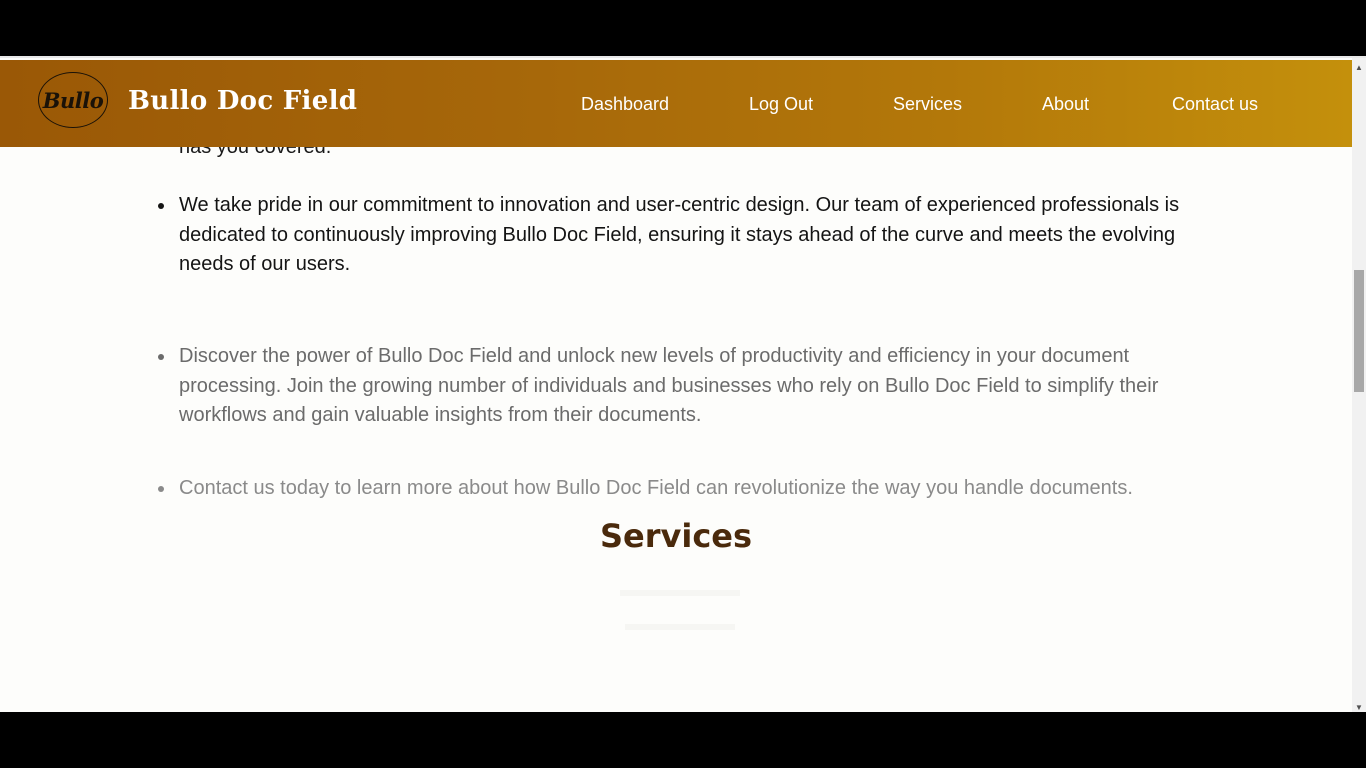 This screenshot has width=1366, height=768. I want to click on logo-text: Bullo, so click(73, 100).